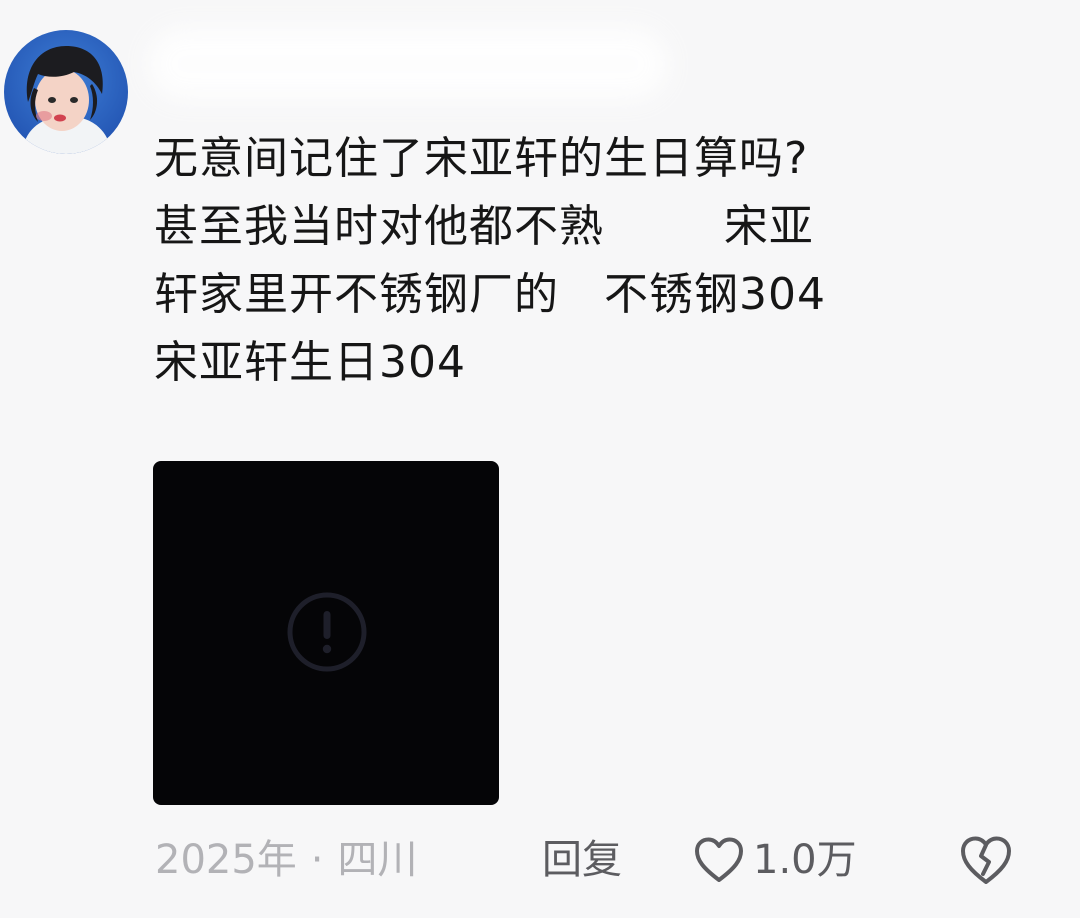 This screenshot has height=918, width=1080. Describe the element at coordinates (986, 860) in the screenshot. I see `broken-heart-icon` at that location.